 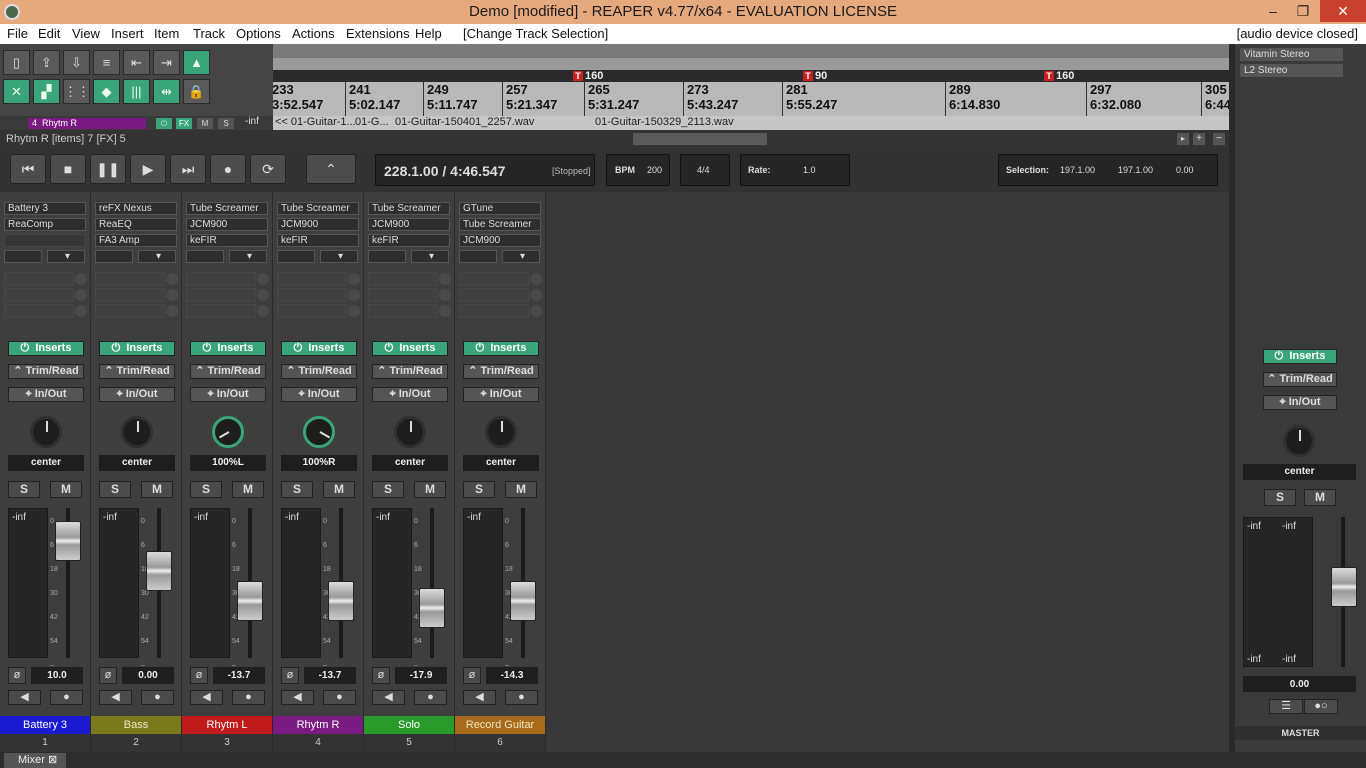 What do you see at coordinates (1291, 70) in the screenshot?
I see `master-fx-slot: L2 Stereo` at bounding box center [1291, 70].